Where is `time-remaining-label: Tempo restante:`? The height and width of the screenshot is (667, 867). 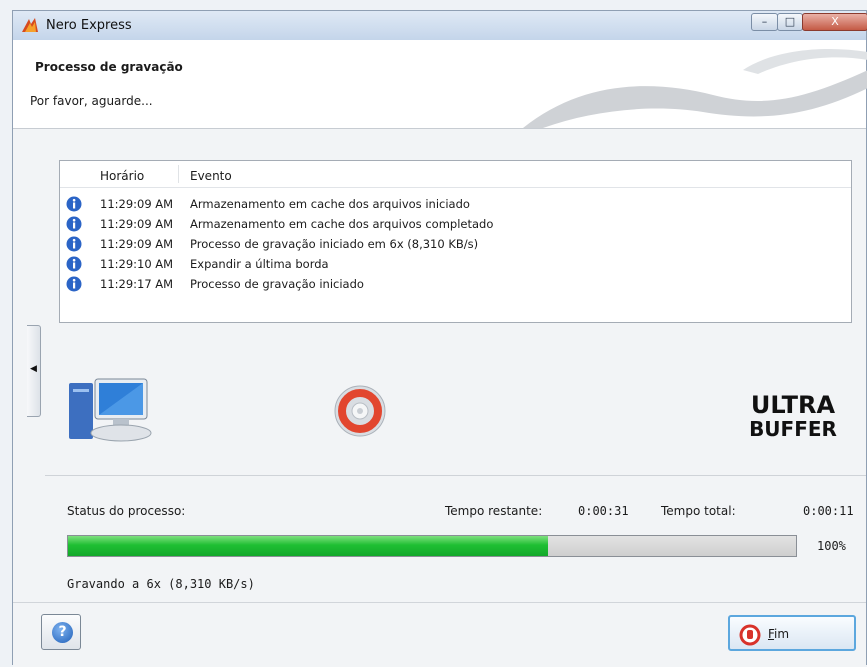 time-remaining-label: Tempo restante: is located at coordinates (494, 511).